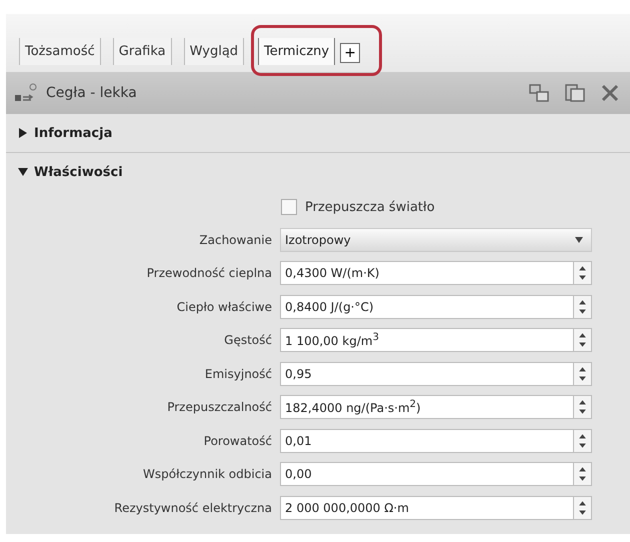 Image resolution: width=630 pixels, height=542 pixels. What do you see at coordinates (427, 340) in the screenshot?
I see `input-field: 1 100,00 kg/m$^{3}$` at bounding box center [427, 340].